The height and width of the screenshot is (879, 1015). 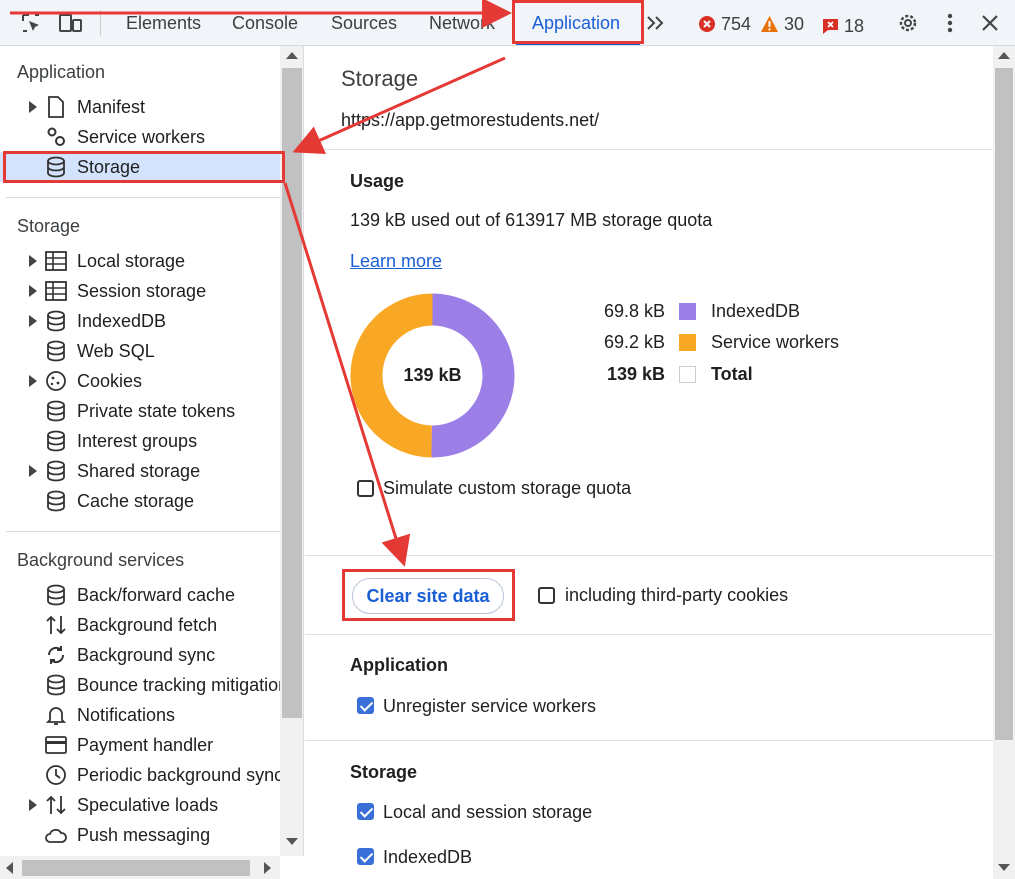 What do you see at coordinates (136, 500) in the screenshot?
I see `sidebar-item-label: Cache storage` at bounding box center [136, 500].